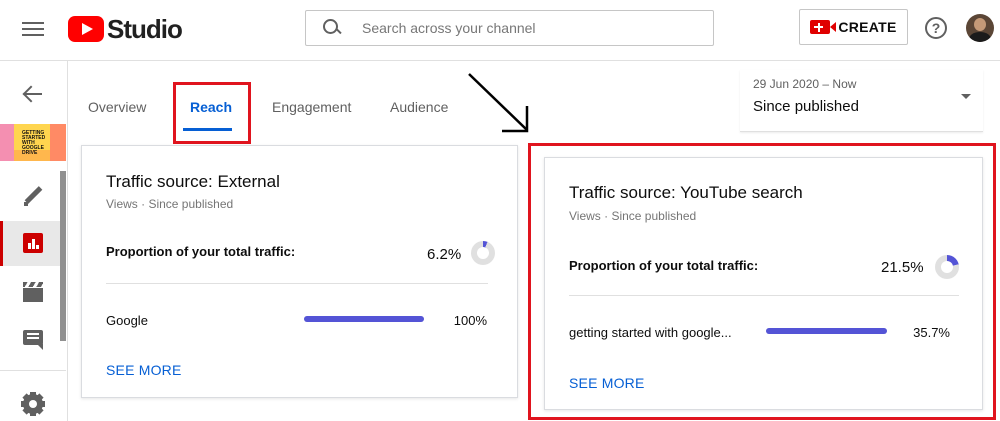  What do you see at coordinates (980, 28) in the screenshot?
I see `avatar` at bounding box center [980, 28].